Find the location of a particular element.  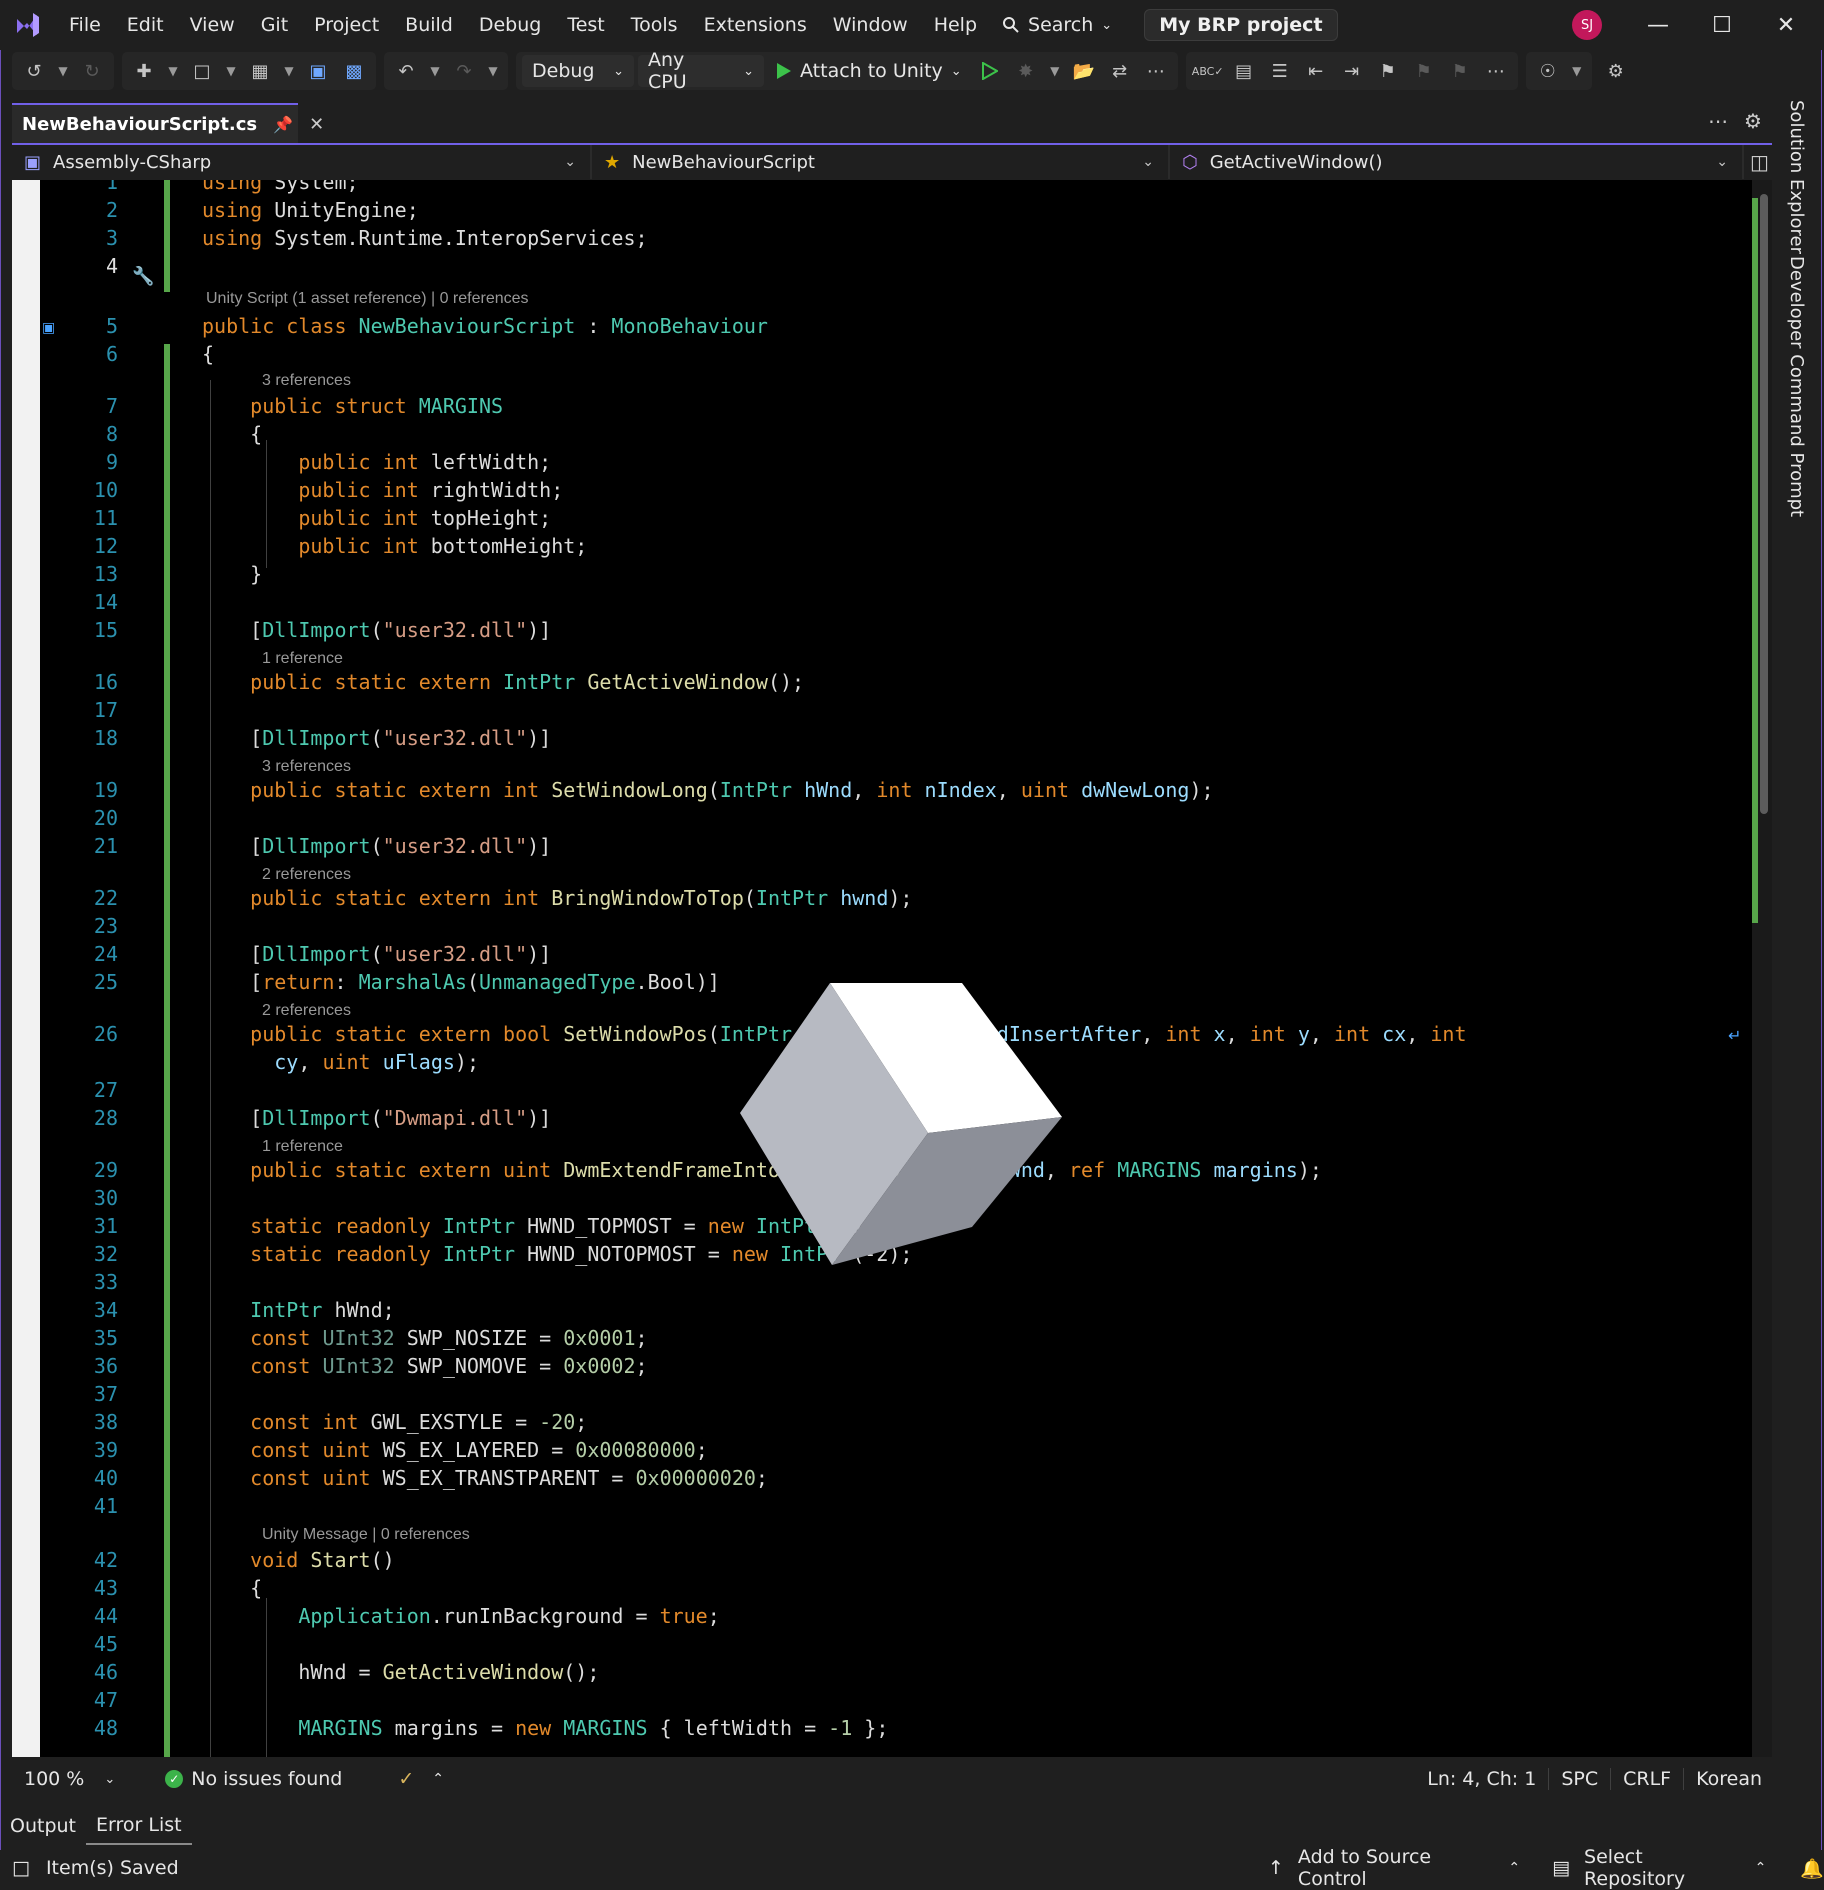

platform-dropdown: Any CPU ⌄ is located at coordinates (701, 71).